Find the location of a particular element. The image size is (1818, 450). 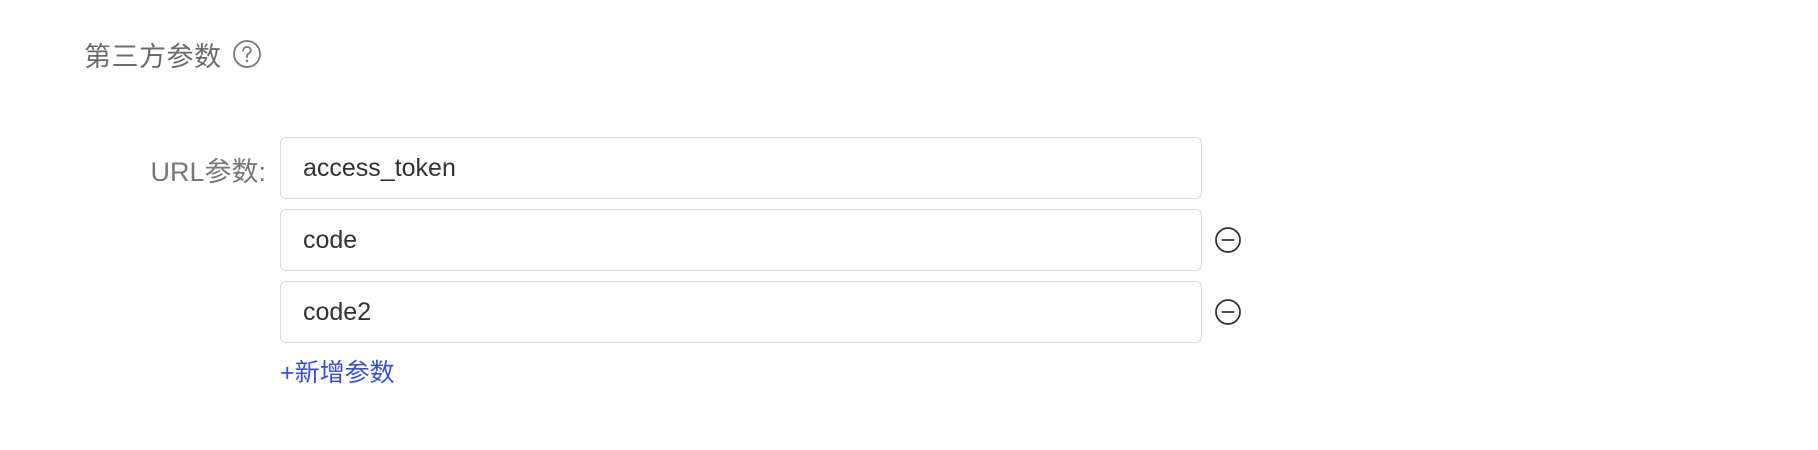

url-params-label: URL参数: is located at coordinates (208, 171).